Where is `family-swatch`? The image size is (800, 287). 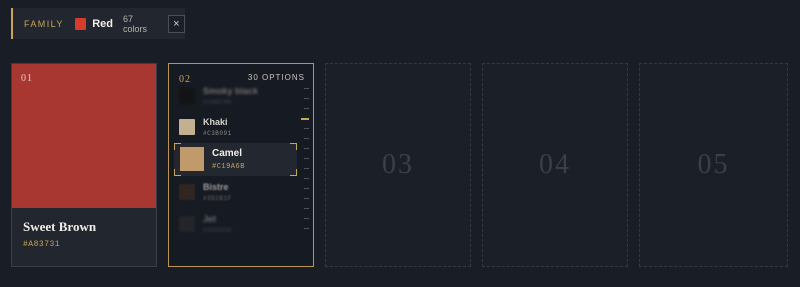 family-swatch is located at coordinates (80, 23).